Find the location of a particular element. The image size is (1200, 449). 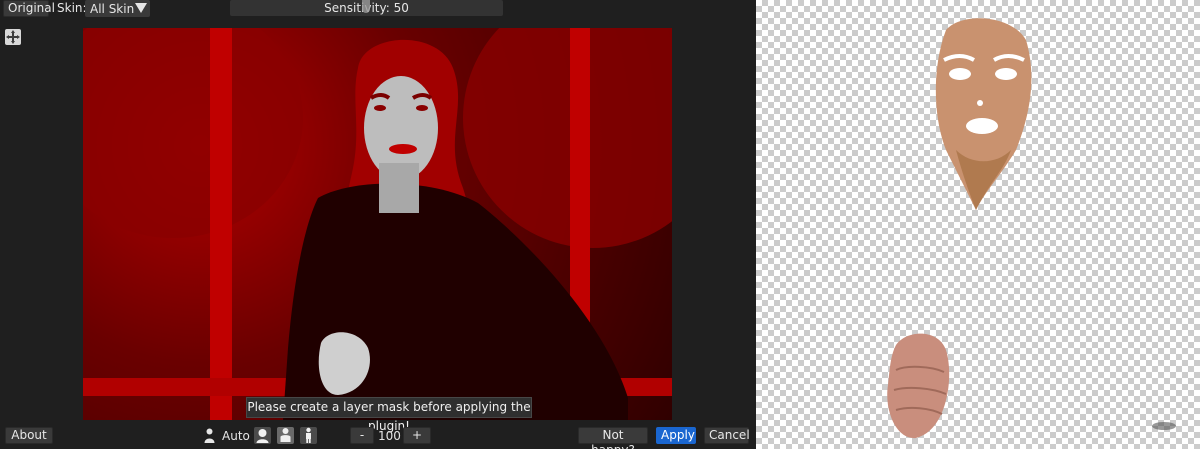

move-icon is located at coordinates (13, 37).